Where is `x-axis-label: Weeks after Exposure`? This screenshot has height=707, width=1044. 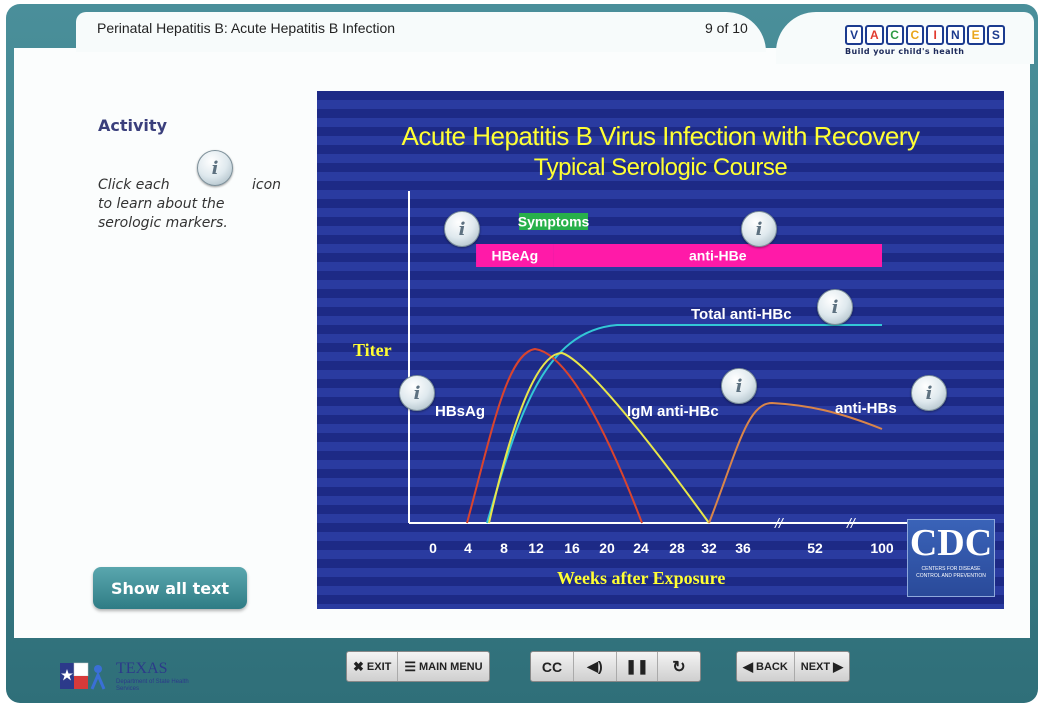 x-axis-label: Weeks after Exposure is located at coordinates (641, 578).